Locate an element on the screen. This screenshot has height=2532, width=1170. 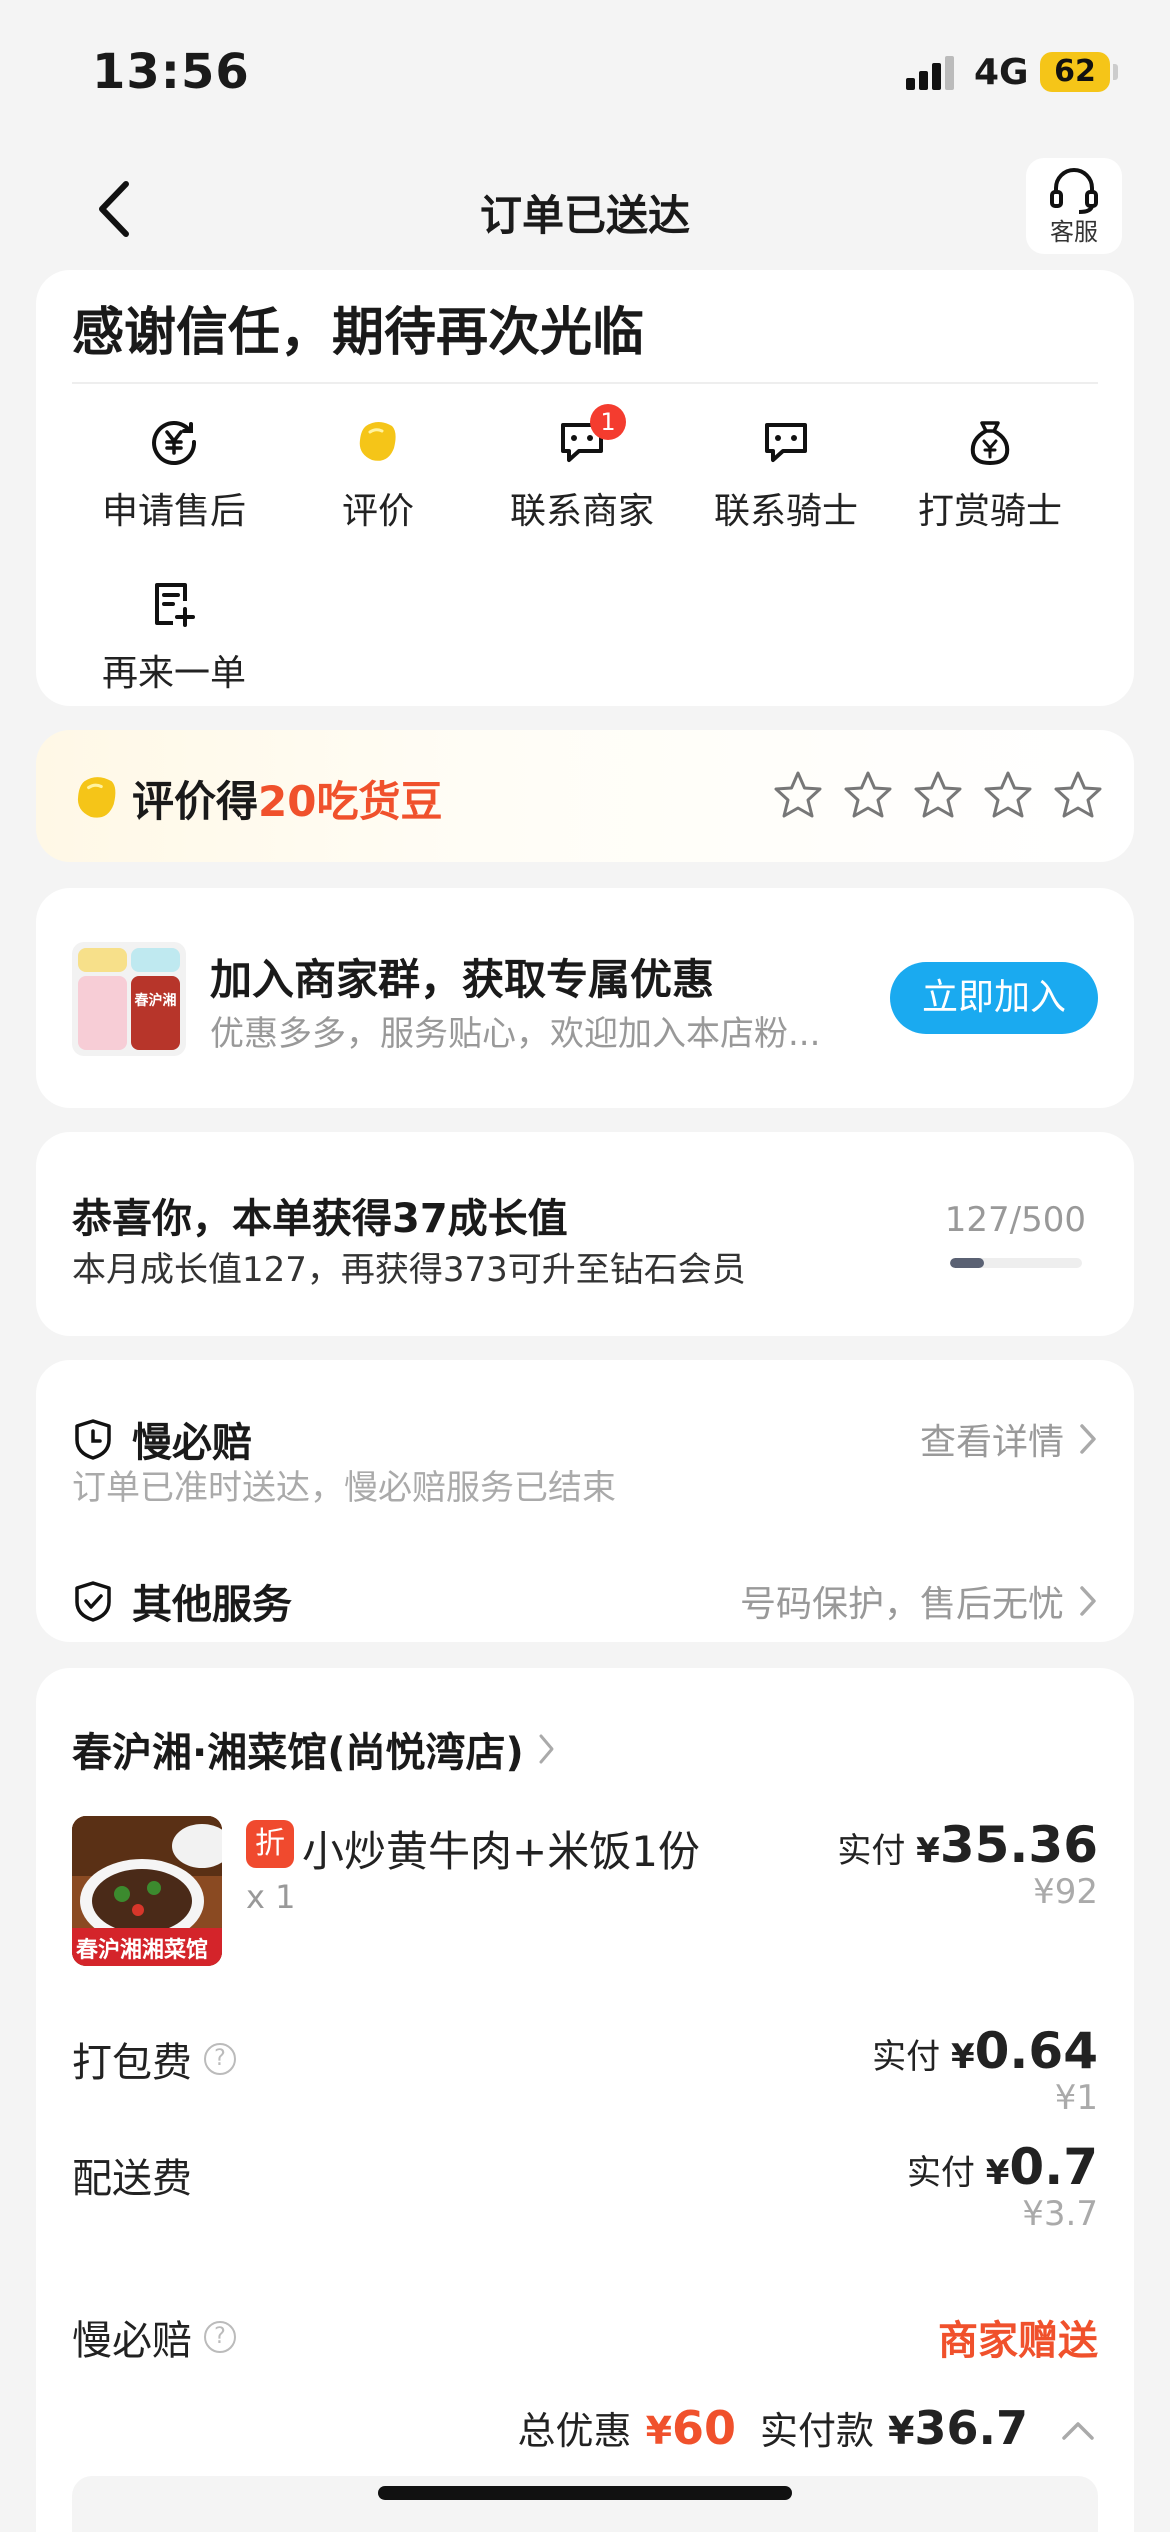
action-tip-rider: 打赏骑士 is located at coordinates (990, 472).